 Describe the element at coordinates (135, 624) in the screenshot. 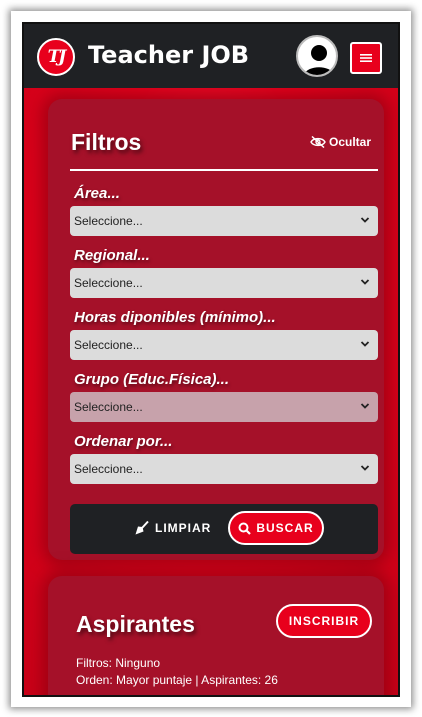

I see `applicants-title: Aspirantes` at that location.